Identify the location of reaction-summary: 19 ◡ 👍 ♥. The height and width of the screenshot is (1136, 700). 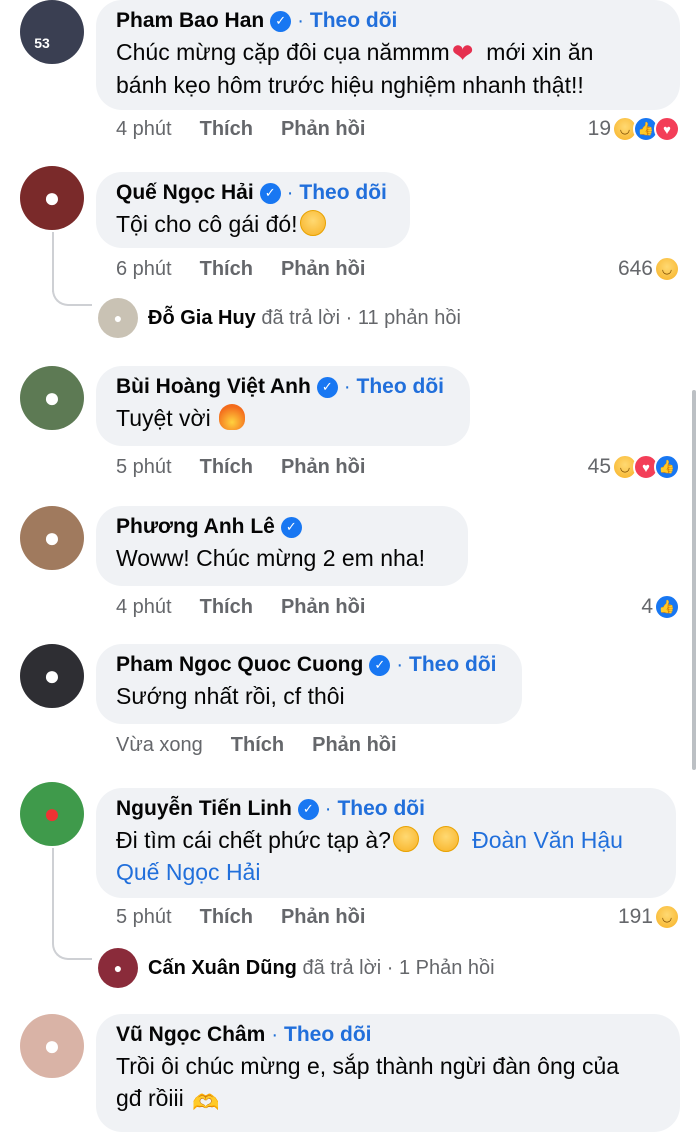
(634, 129).